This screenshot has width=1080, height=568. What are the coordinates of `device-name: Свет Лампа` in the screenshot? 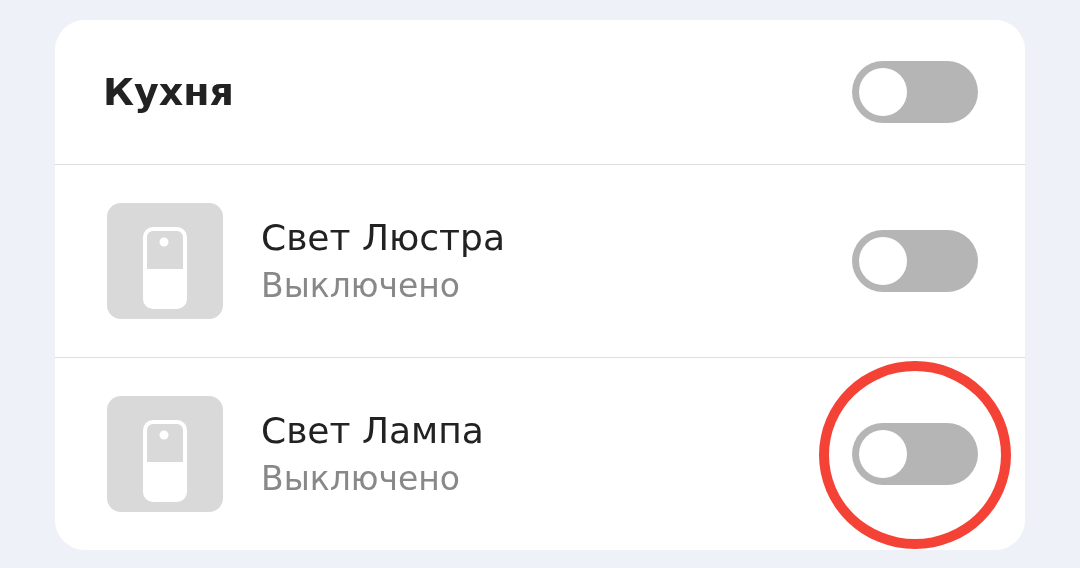 It's located at (373, 430).